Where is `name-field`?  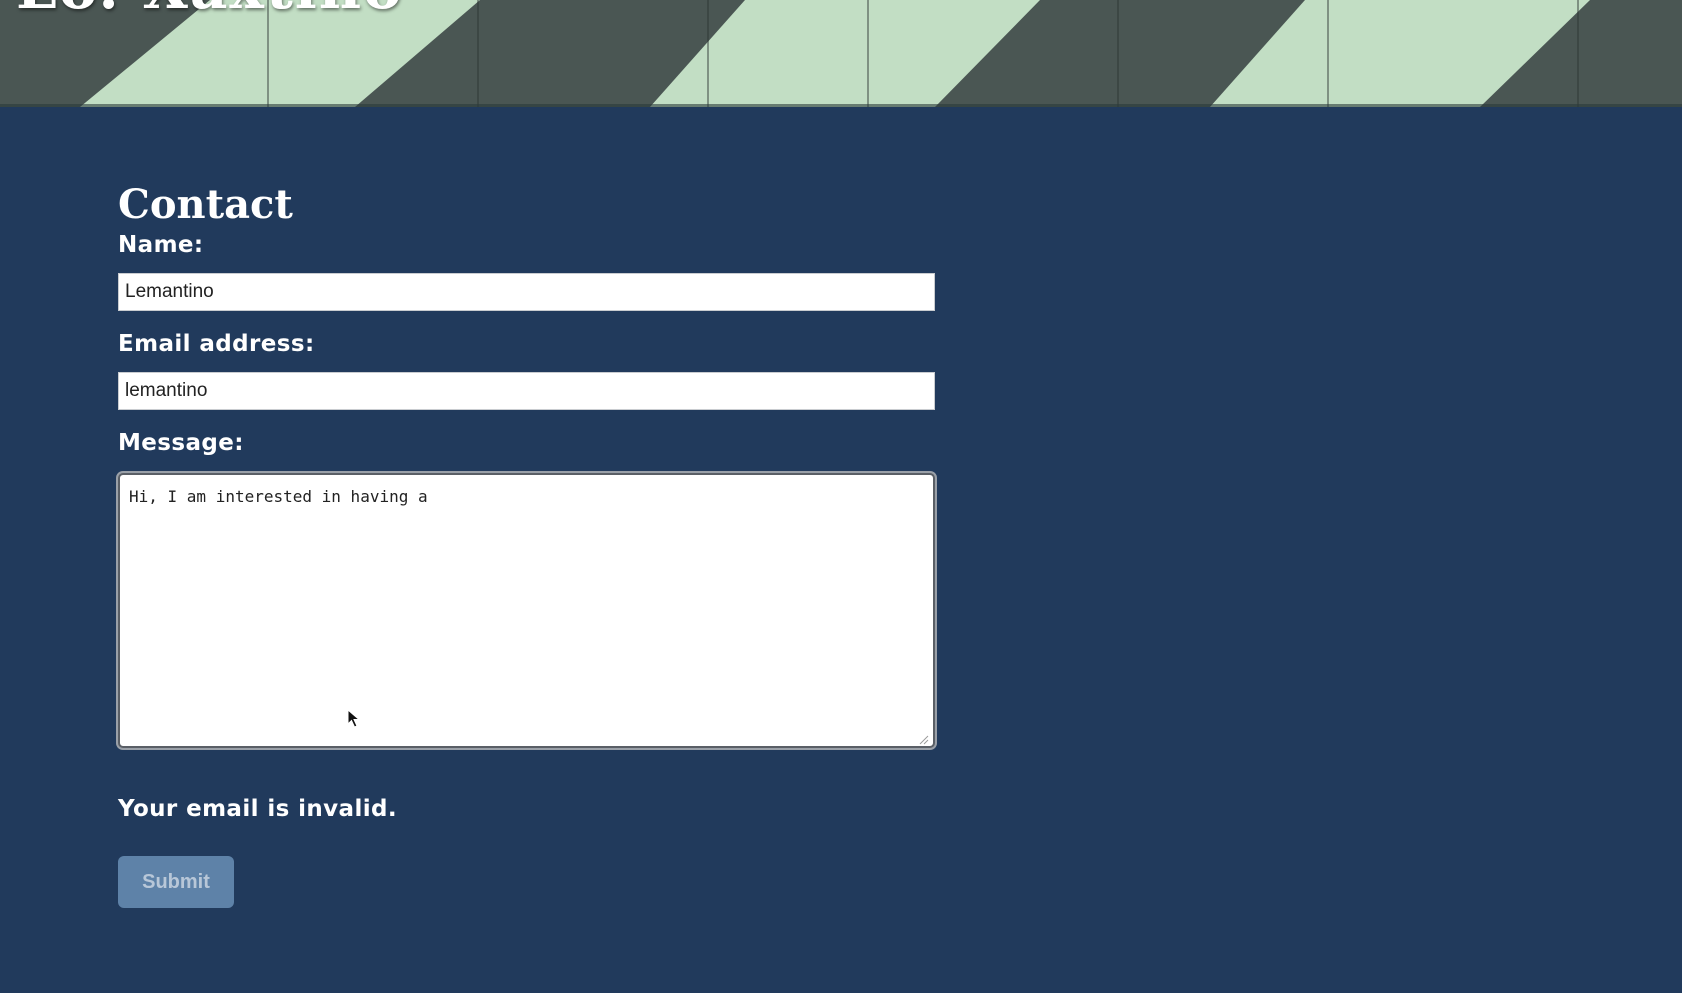 name-field is located at coordinates (526, 292).